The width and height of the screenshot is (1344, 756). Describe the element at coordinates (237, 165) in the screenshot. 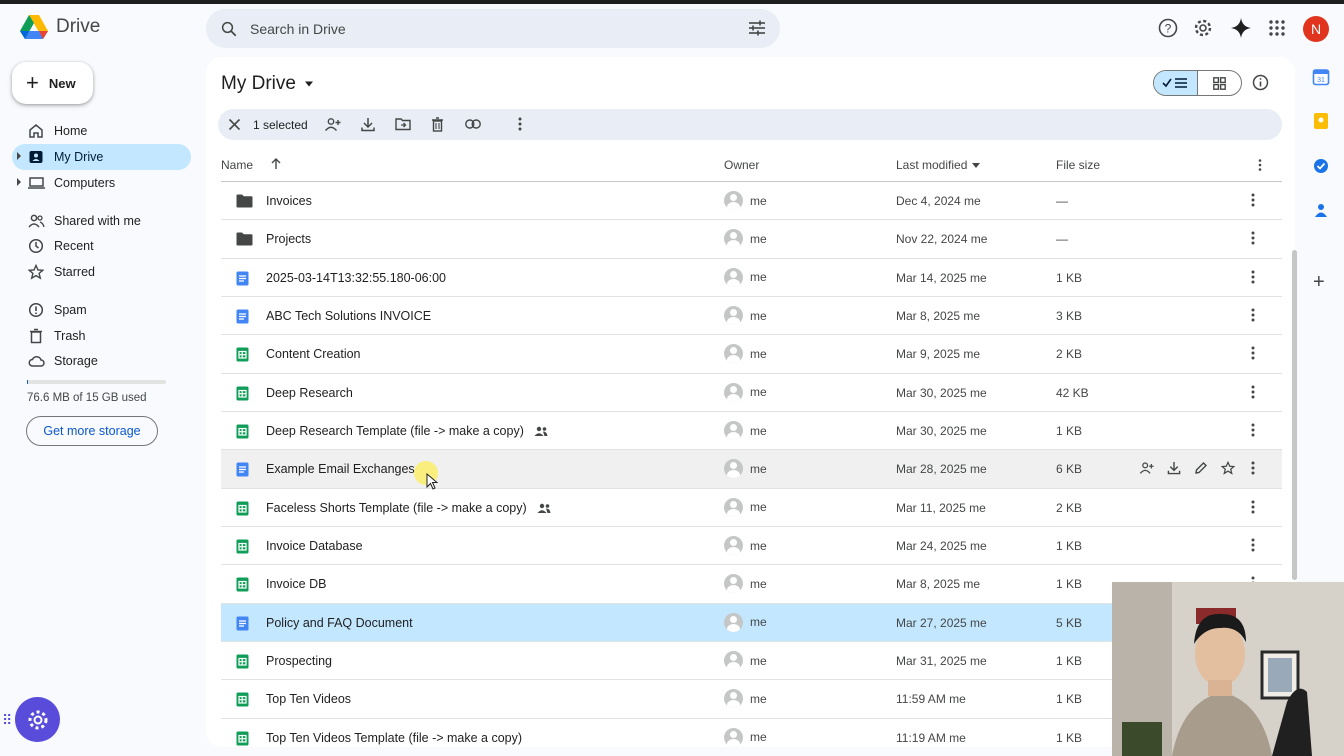

I see `column-header-name: Name` at that location.